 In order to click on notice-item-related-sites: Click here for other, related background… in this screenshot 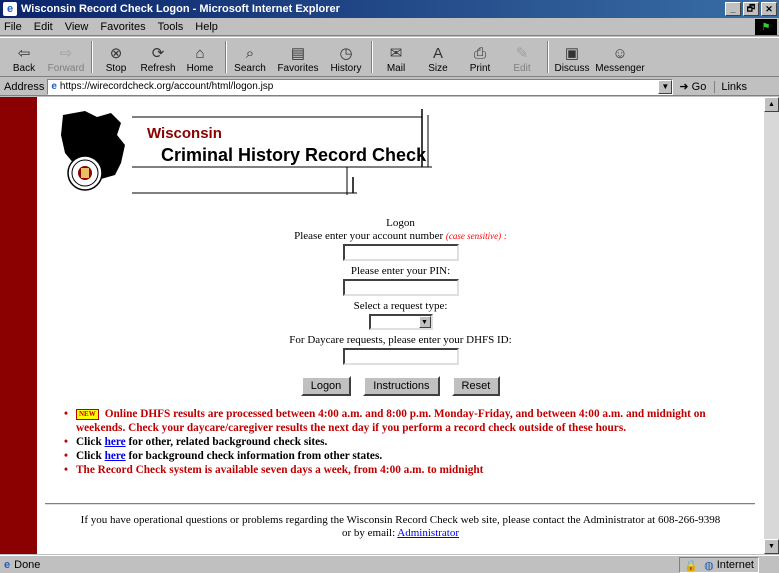, I will do `click(409, 442)`.